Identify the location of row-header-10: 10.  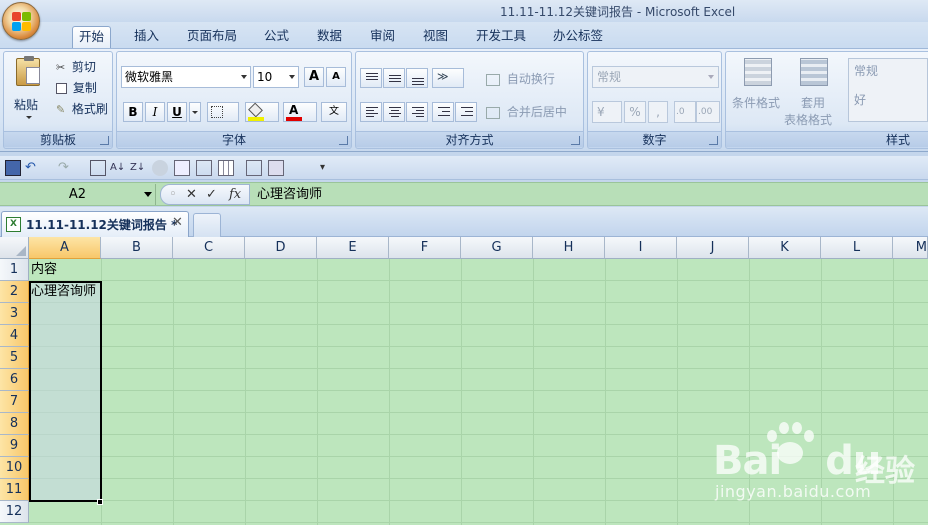
(14, 468).